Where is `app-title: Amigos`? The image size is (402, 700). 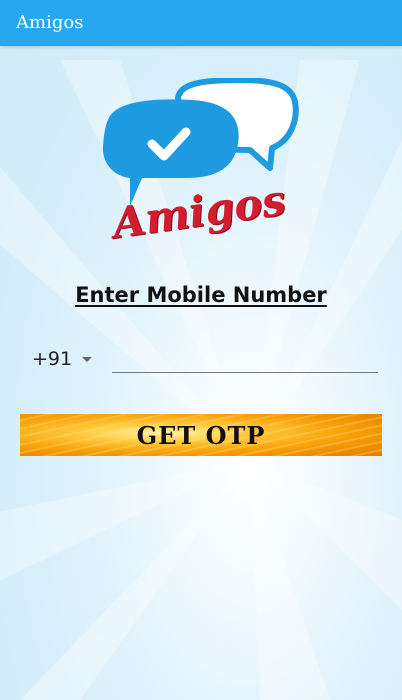
app-title: Amigos is located at coordinates (50, 22).